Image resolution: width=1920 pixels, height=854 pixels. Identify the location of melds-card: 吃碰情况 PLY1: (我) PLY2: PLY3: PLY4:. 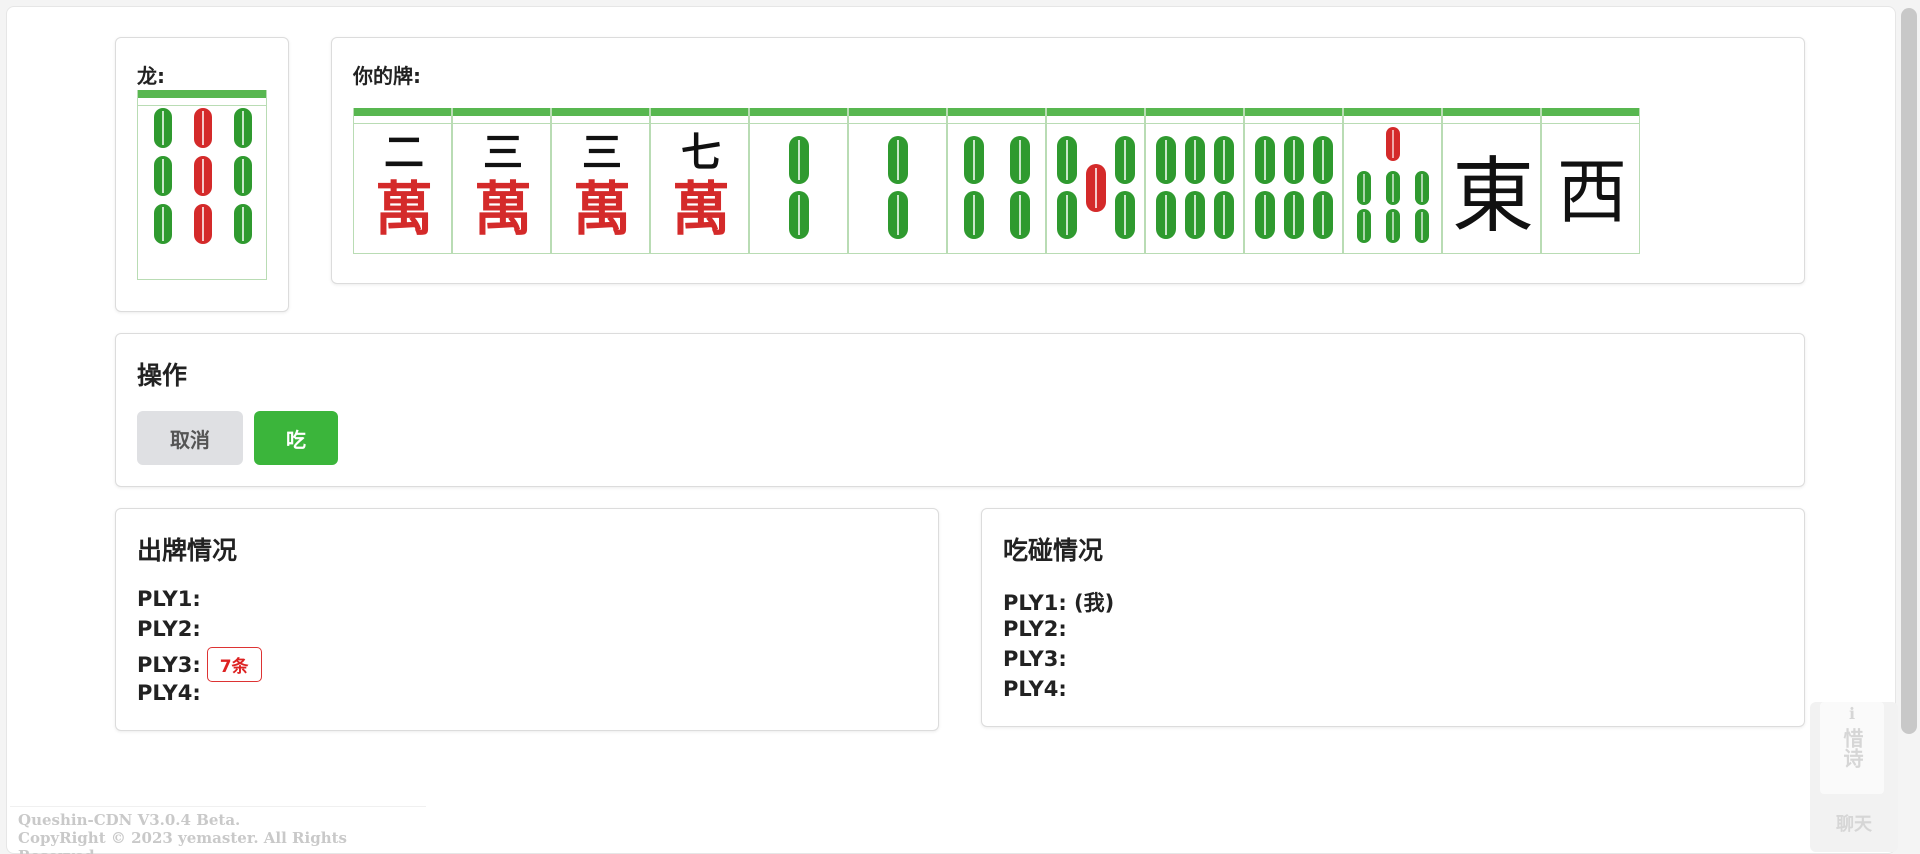
(1393, 617).